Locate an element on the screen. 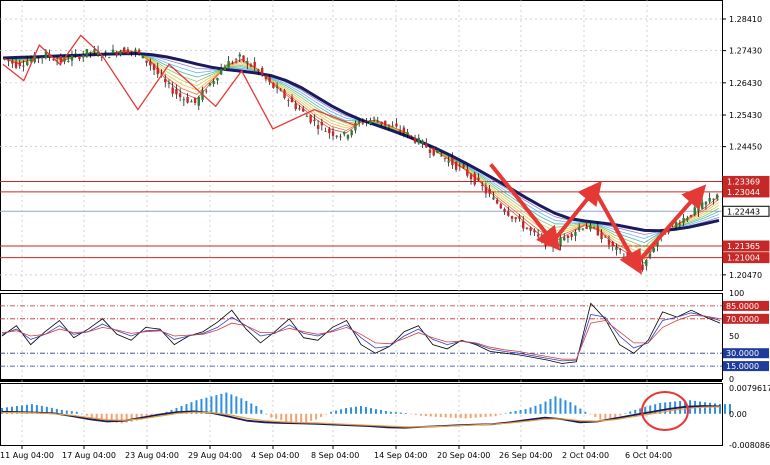 This screenshot has height=465, width=770. time-label: 17 Aug 04:00 is located at coordinates (89, 455).